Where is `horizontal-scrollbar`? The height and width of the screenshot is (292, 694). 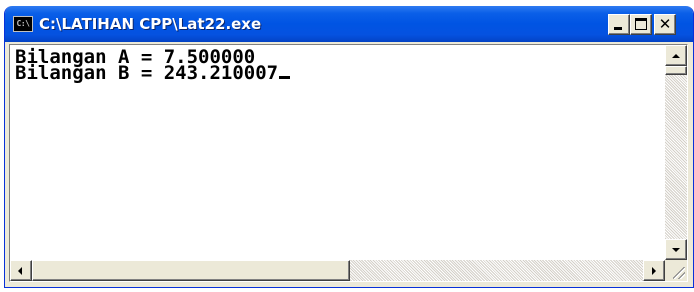 horizontal-scrollbar is located at coordinates (337, 270).